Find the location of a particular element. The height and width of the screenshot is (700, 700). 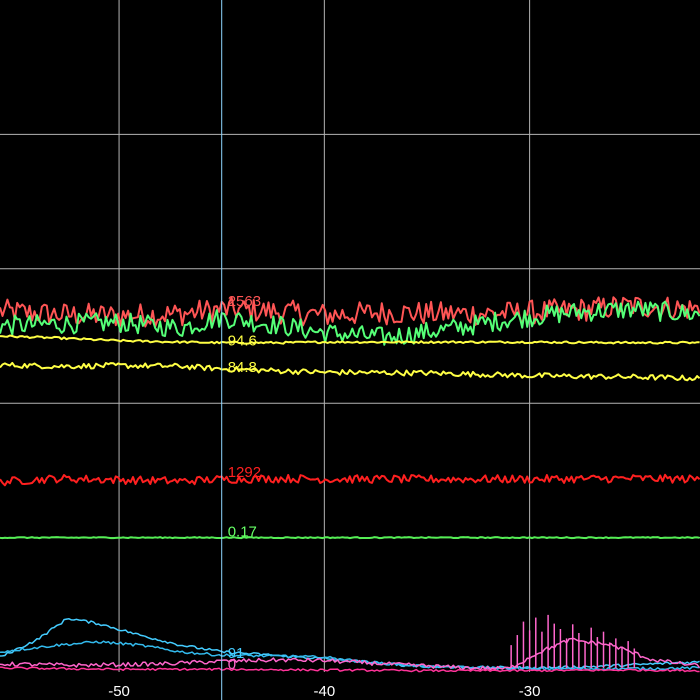

series-line-pink is located at coordinates (350, 654).